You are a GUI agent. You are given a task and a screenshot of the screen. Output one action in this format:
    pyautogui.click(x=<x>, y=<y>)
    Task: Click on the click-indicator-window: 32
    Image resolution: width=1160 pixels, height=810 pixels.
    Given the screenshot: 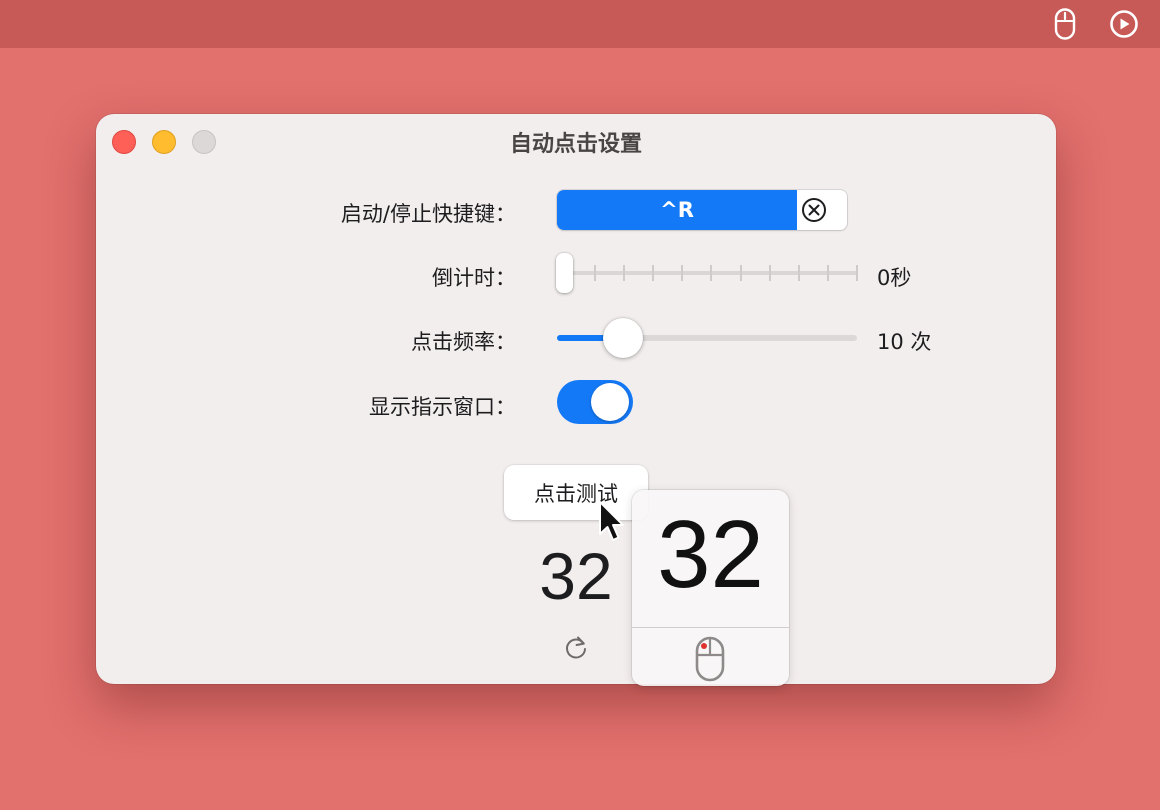 What is the action you would take?
    pyautogui.click(x=710, y=588)
    